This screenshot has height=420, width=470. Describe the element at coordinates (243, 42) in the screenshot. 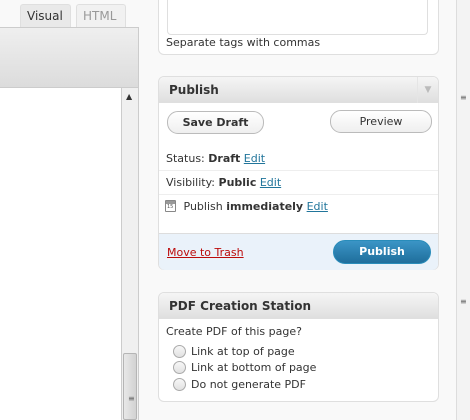

I see `tags-hint: Separate tags with commas` at that location.